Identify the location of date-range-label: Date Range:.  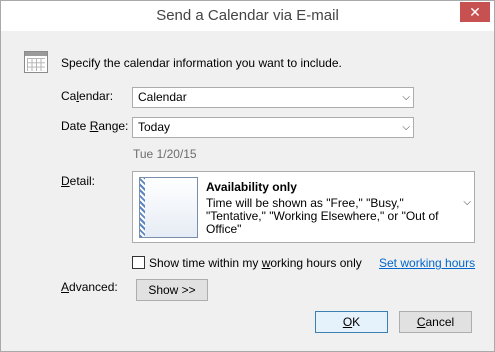
(95, 126).